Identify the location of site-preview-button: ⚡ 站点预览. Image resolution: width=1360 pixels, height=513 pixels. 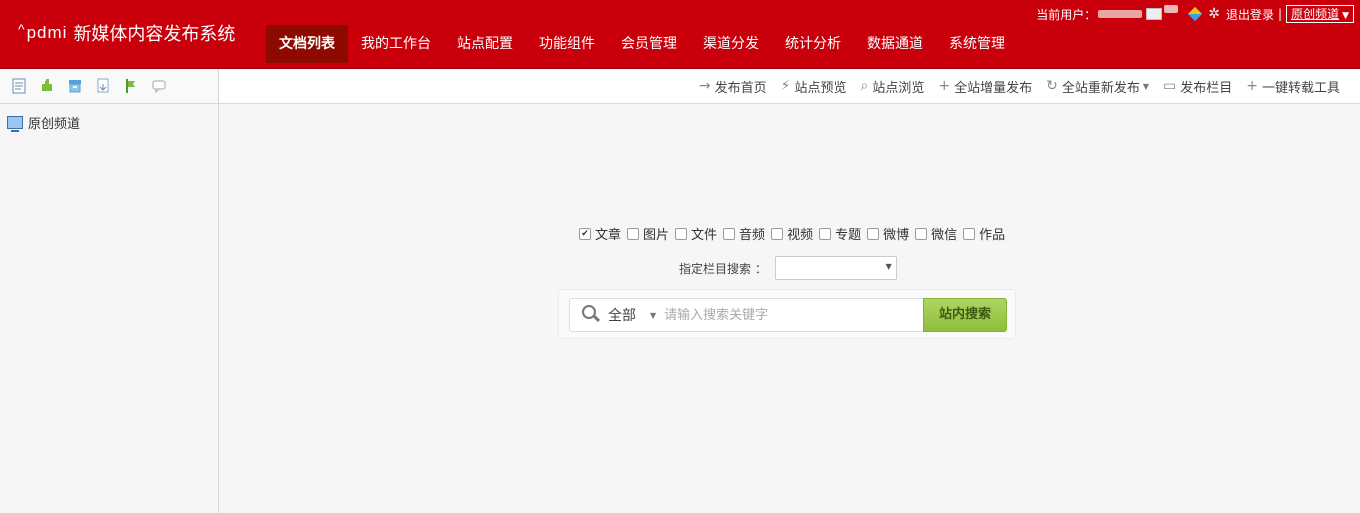
(814, 86).